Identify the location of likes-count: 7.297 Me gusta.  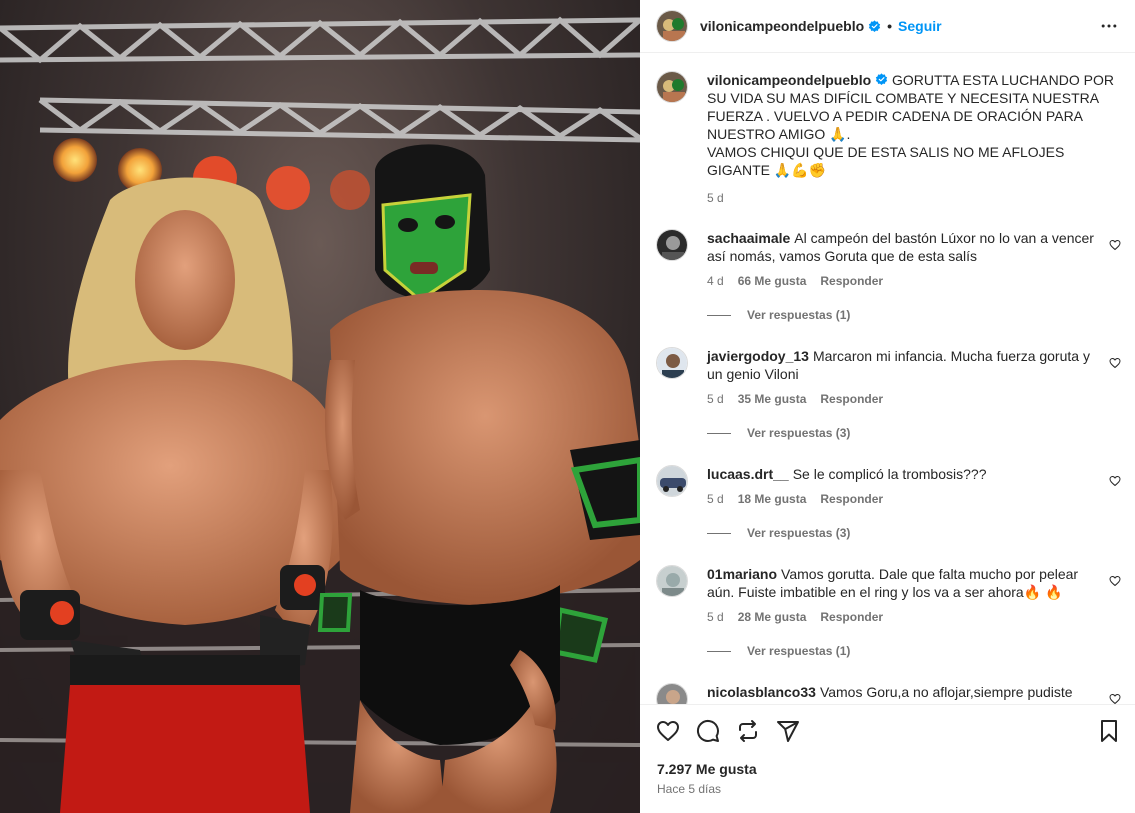
(707, 769).